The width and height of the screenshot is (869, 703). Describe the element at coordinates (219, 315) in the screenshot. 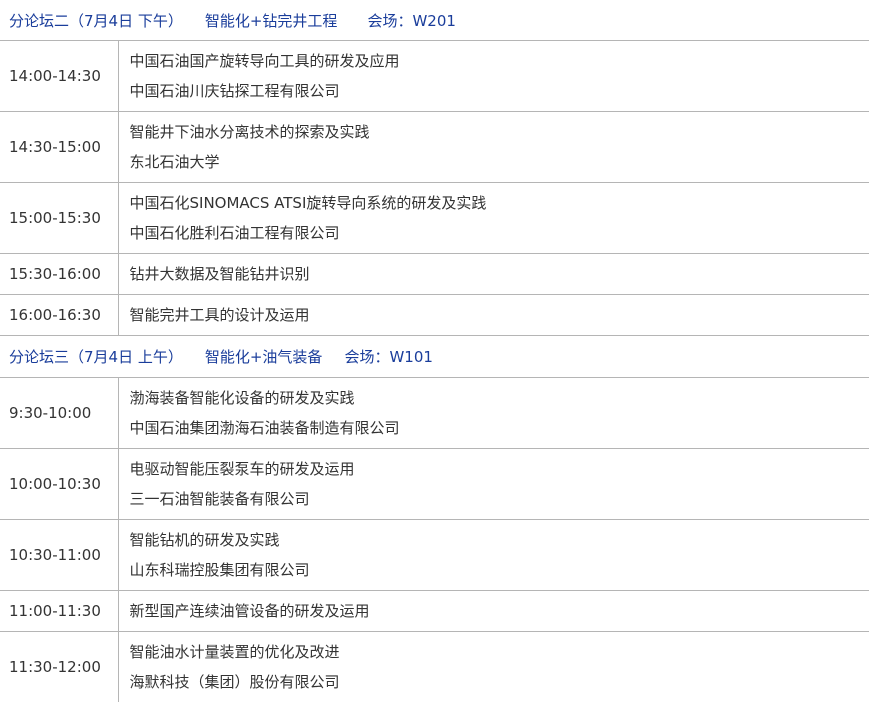

I see `talk-title: 智能完井工具的设计及运用` at that location.